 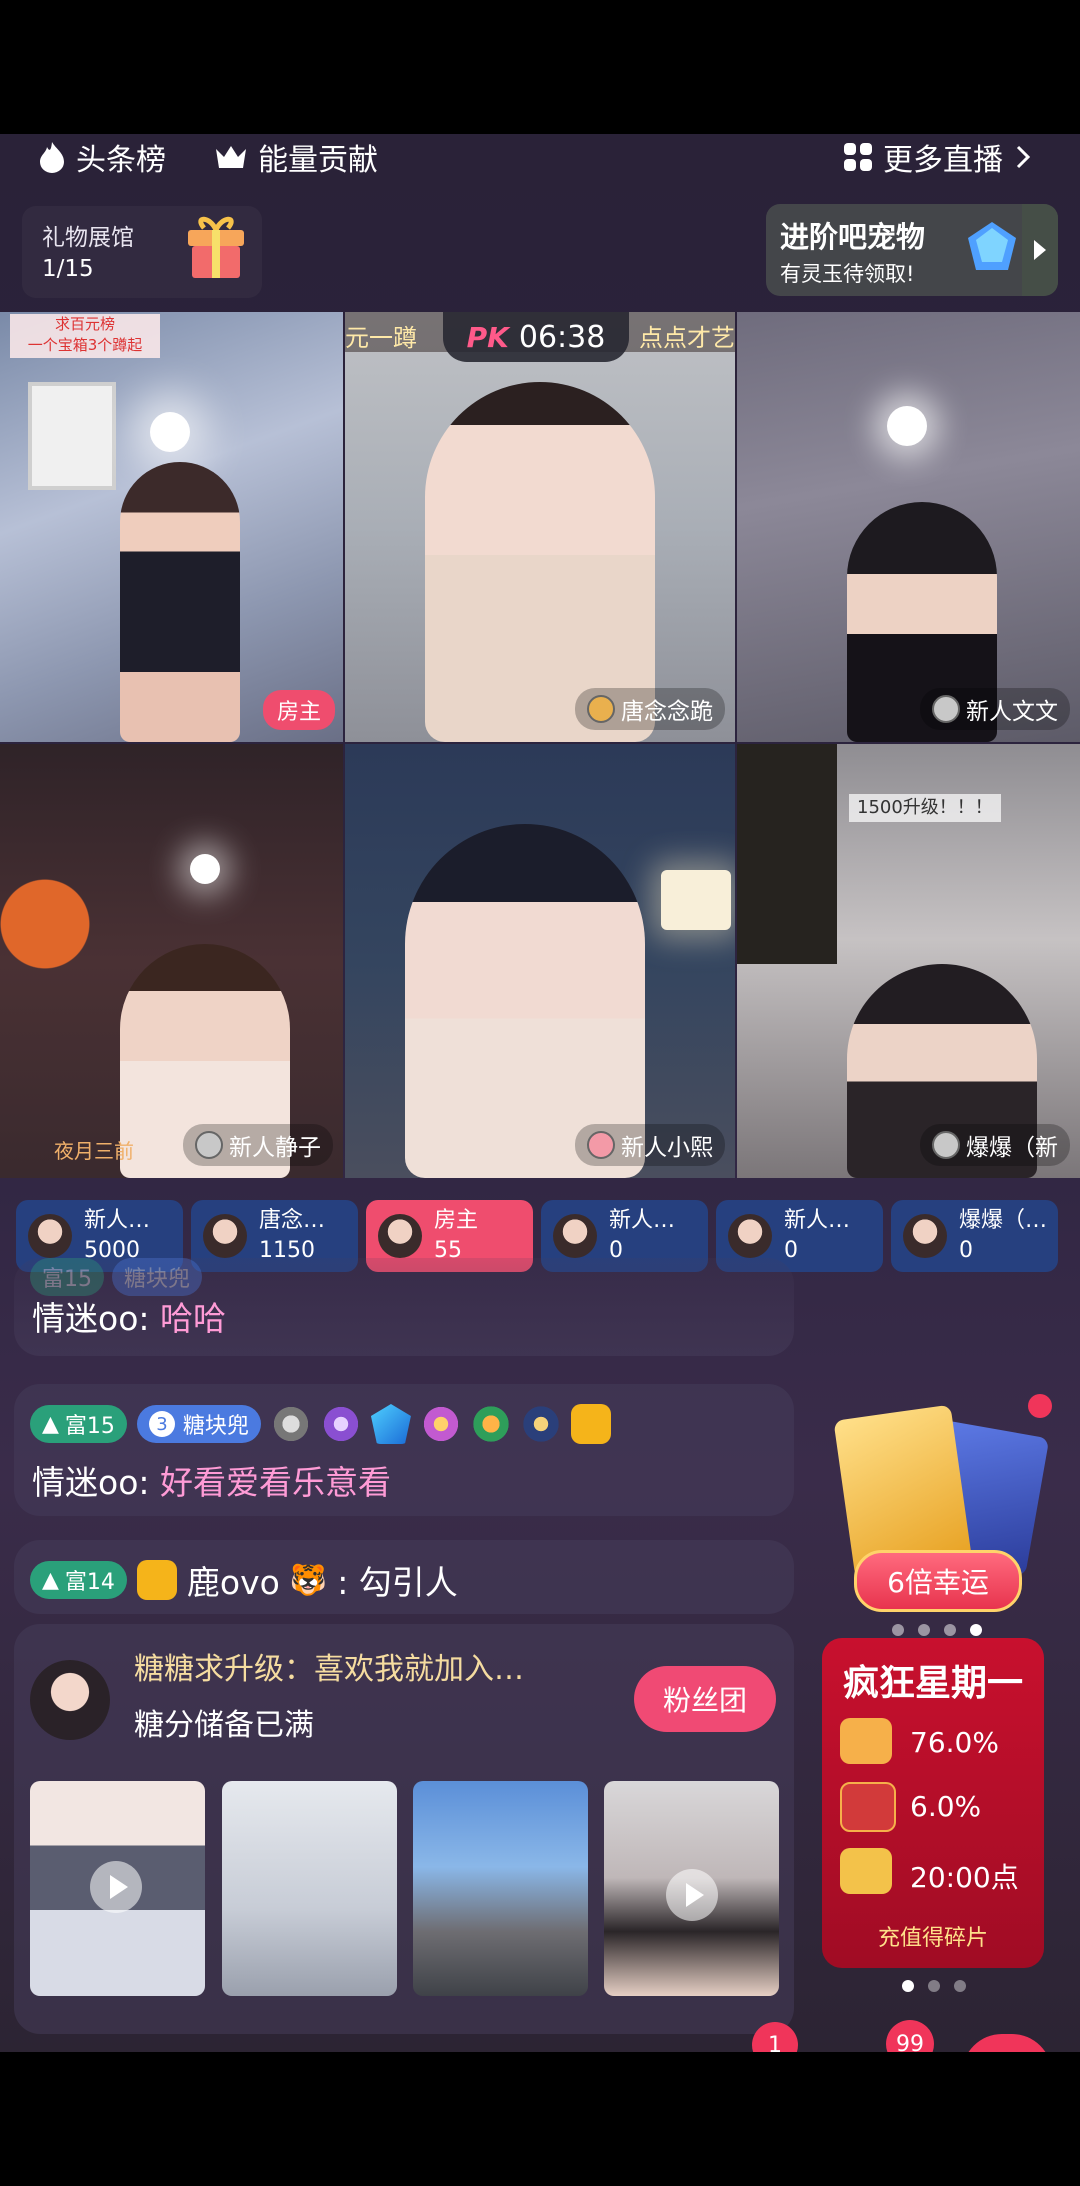 I want to click on chat-line: ▲ 富14 鹿ovo 🐯 : 勾引人, so click(x=244, y=1580).